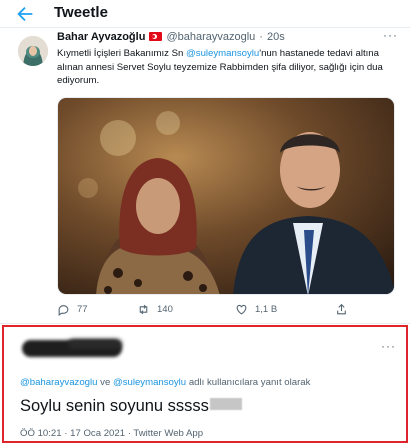 The image size is (410, 447). What do you see at coordinates (105, 382) in the screenshot?
I see `replying-connector: ve` at bounding box center [105, 382].